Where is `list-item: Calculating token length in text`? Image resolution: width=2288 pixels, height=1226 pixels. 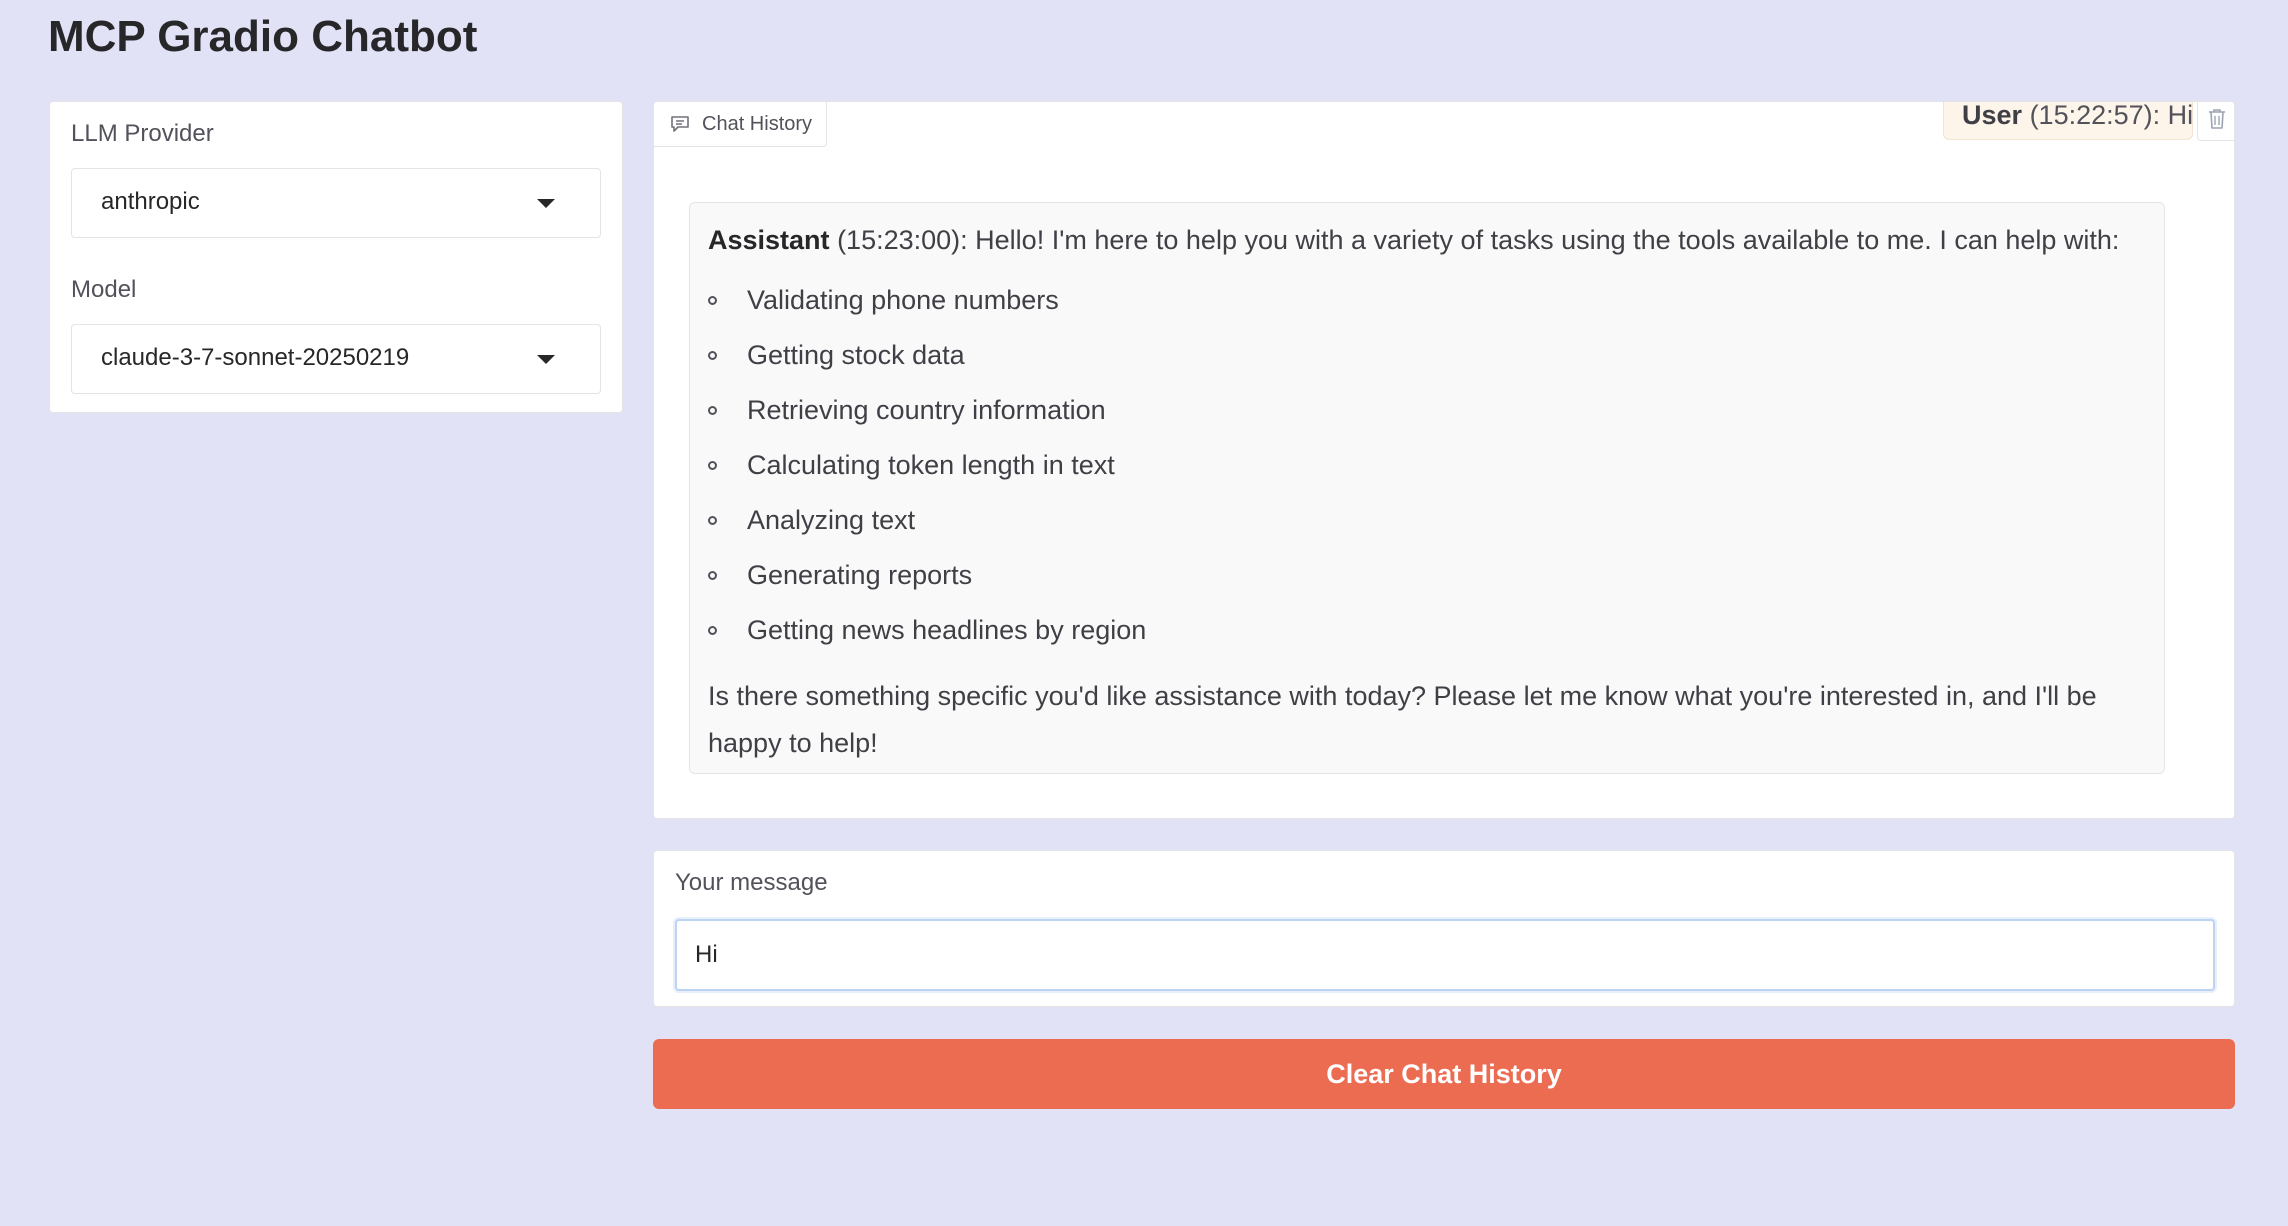 list-item: Calculating token length in text is located at coordinates (927, 465).